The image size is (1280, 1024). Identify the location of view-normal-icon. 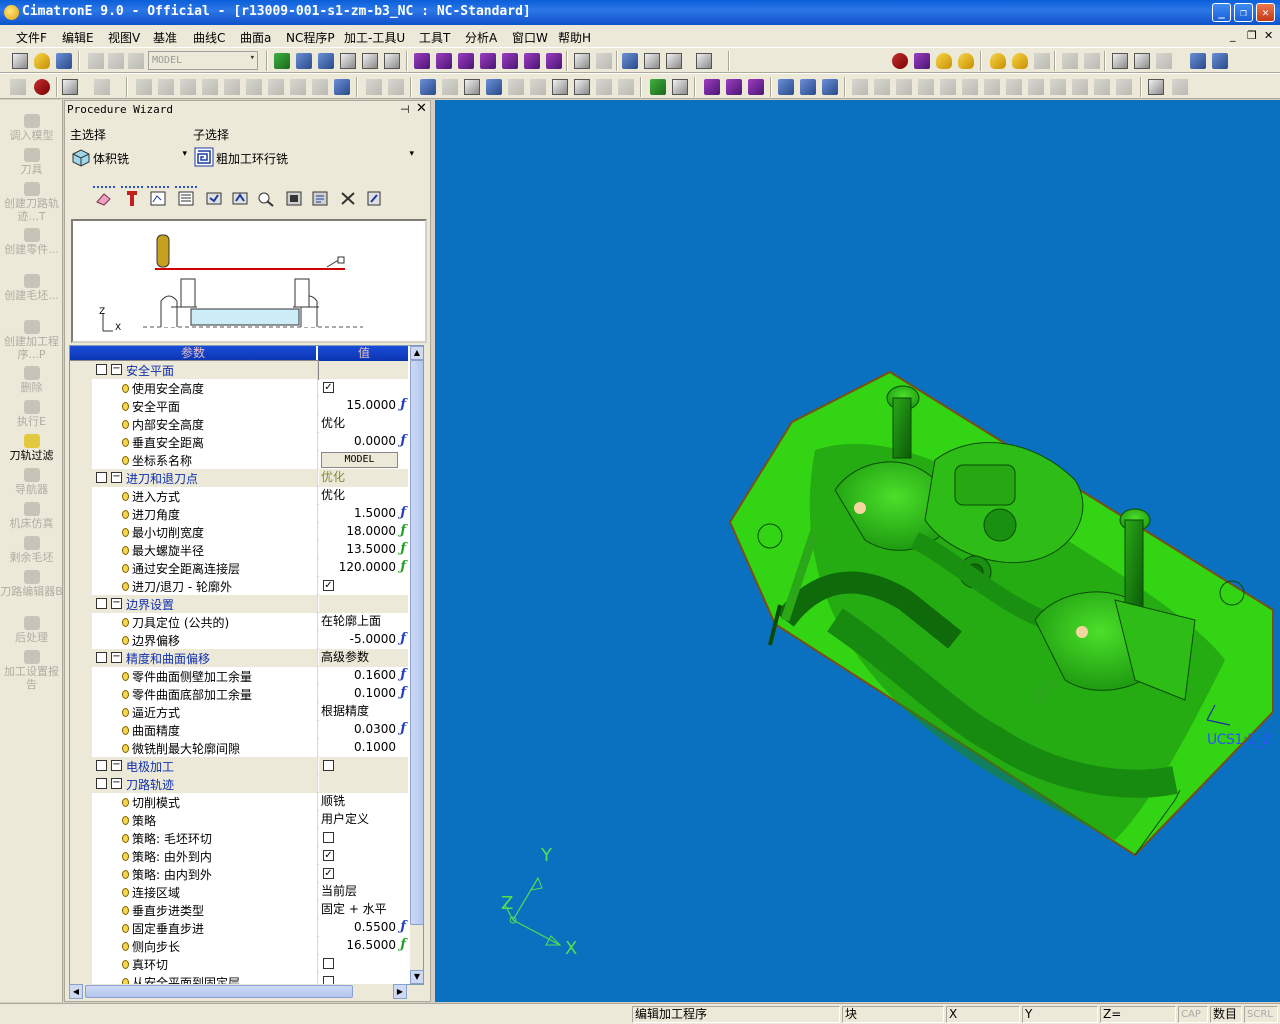
(604, 61).